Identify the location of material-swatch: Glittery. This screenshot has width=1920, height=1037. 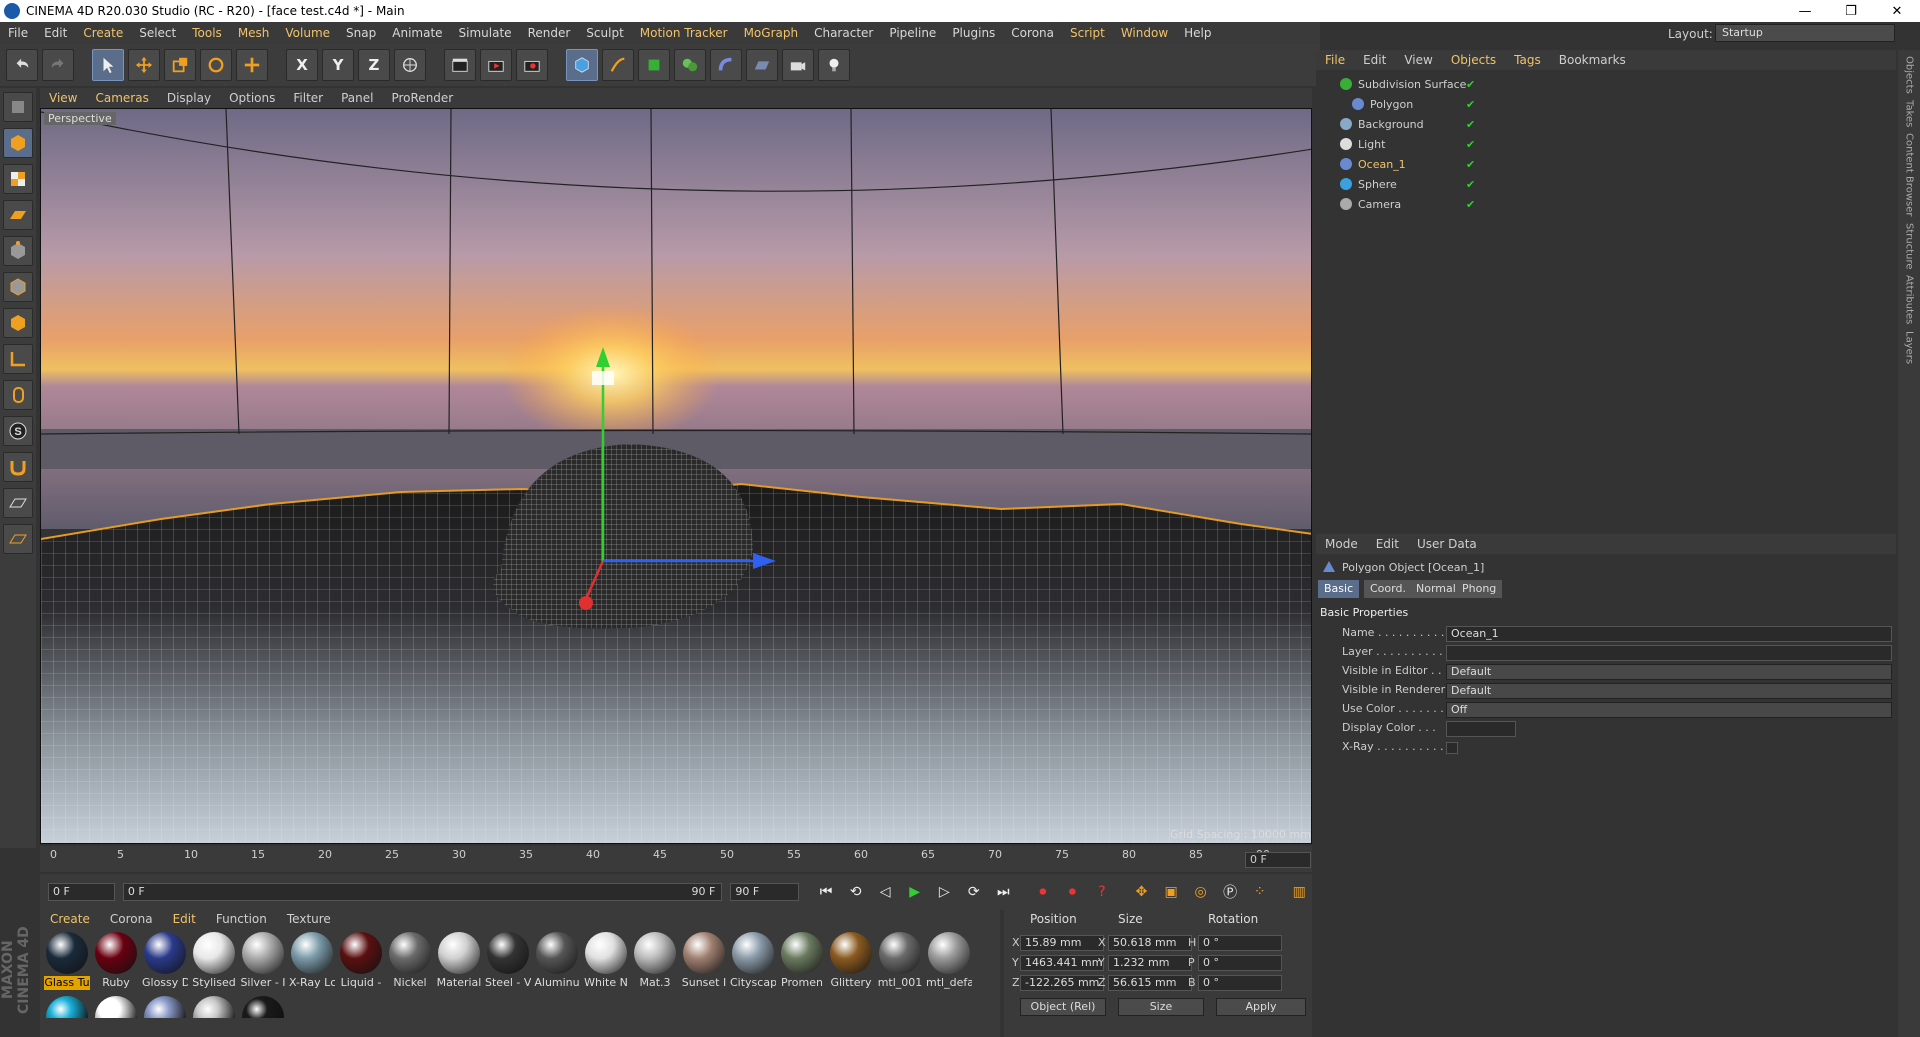
(851, 961).